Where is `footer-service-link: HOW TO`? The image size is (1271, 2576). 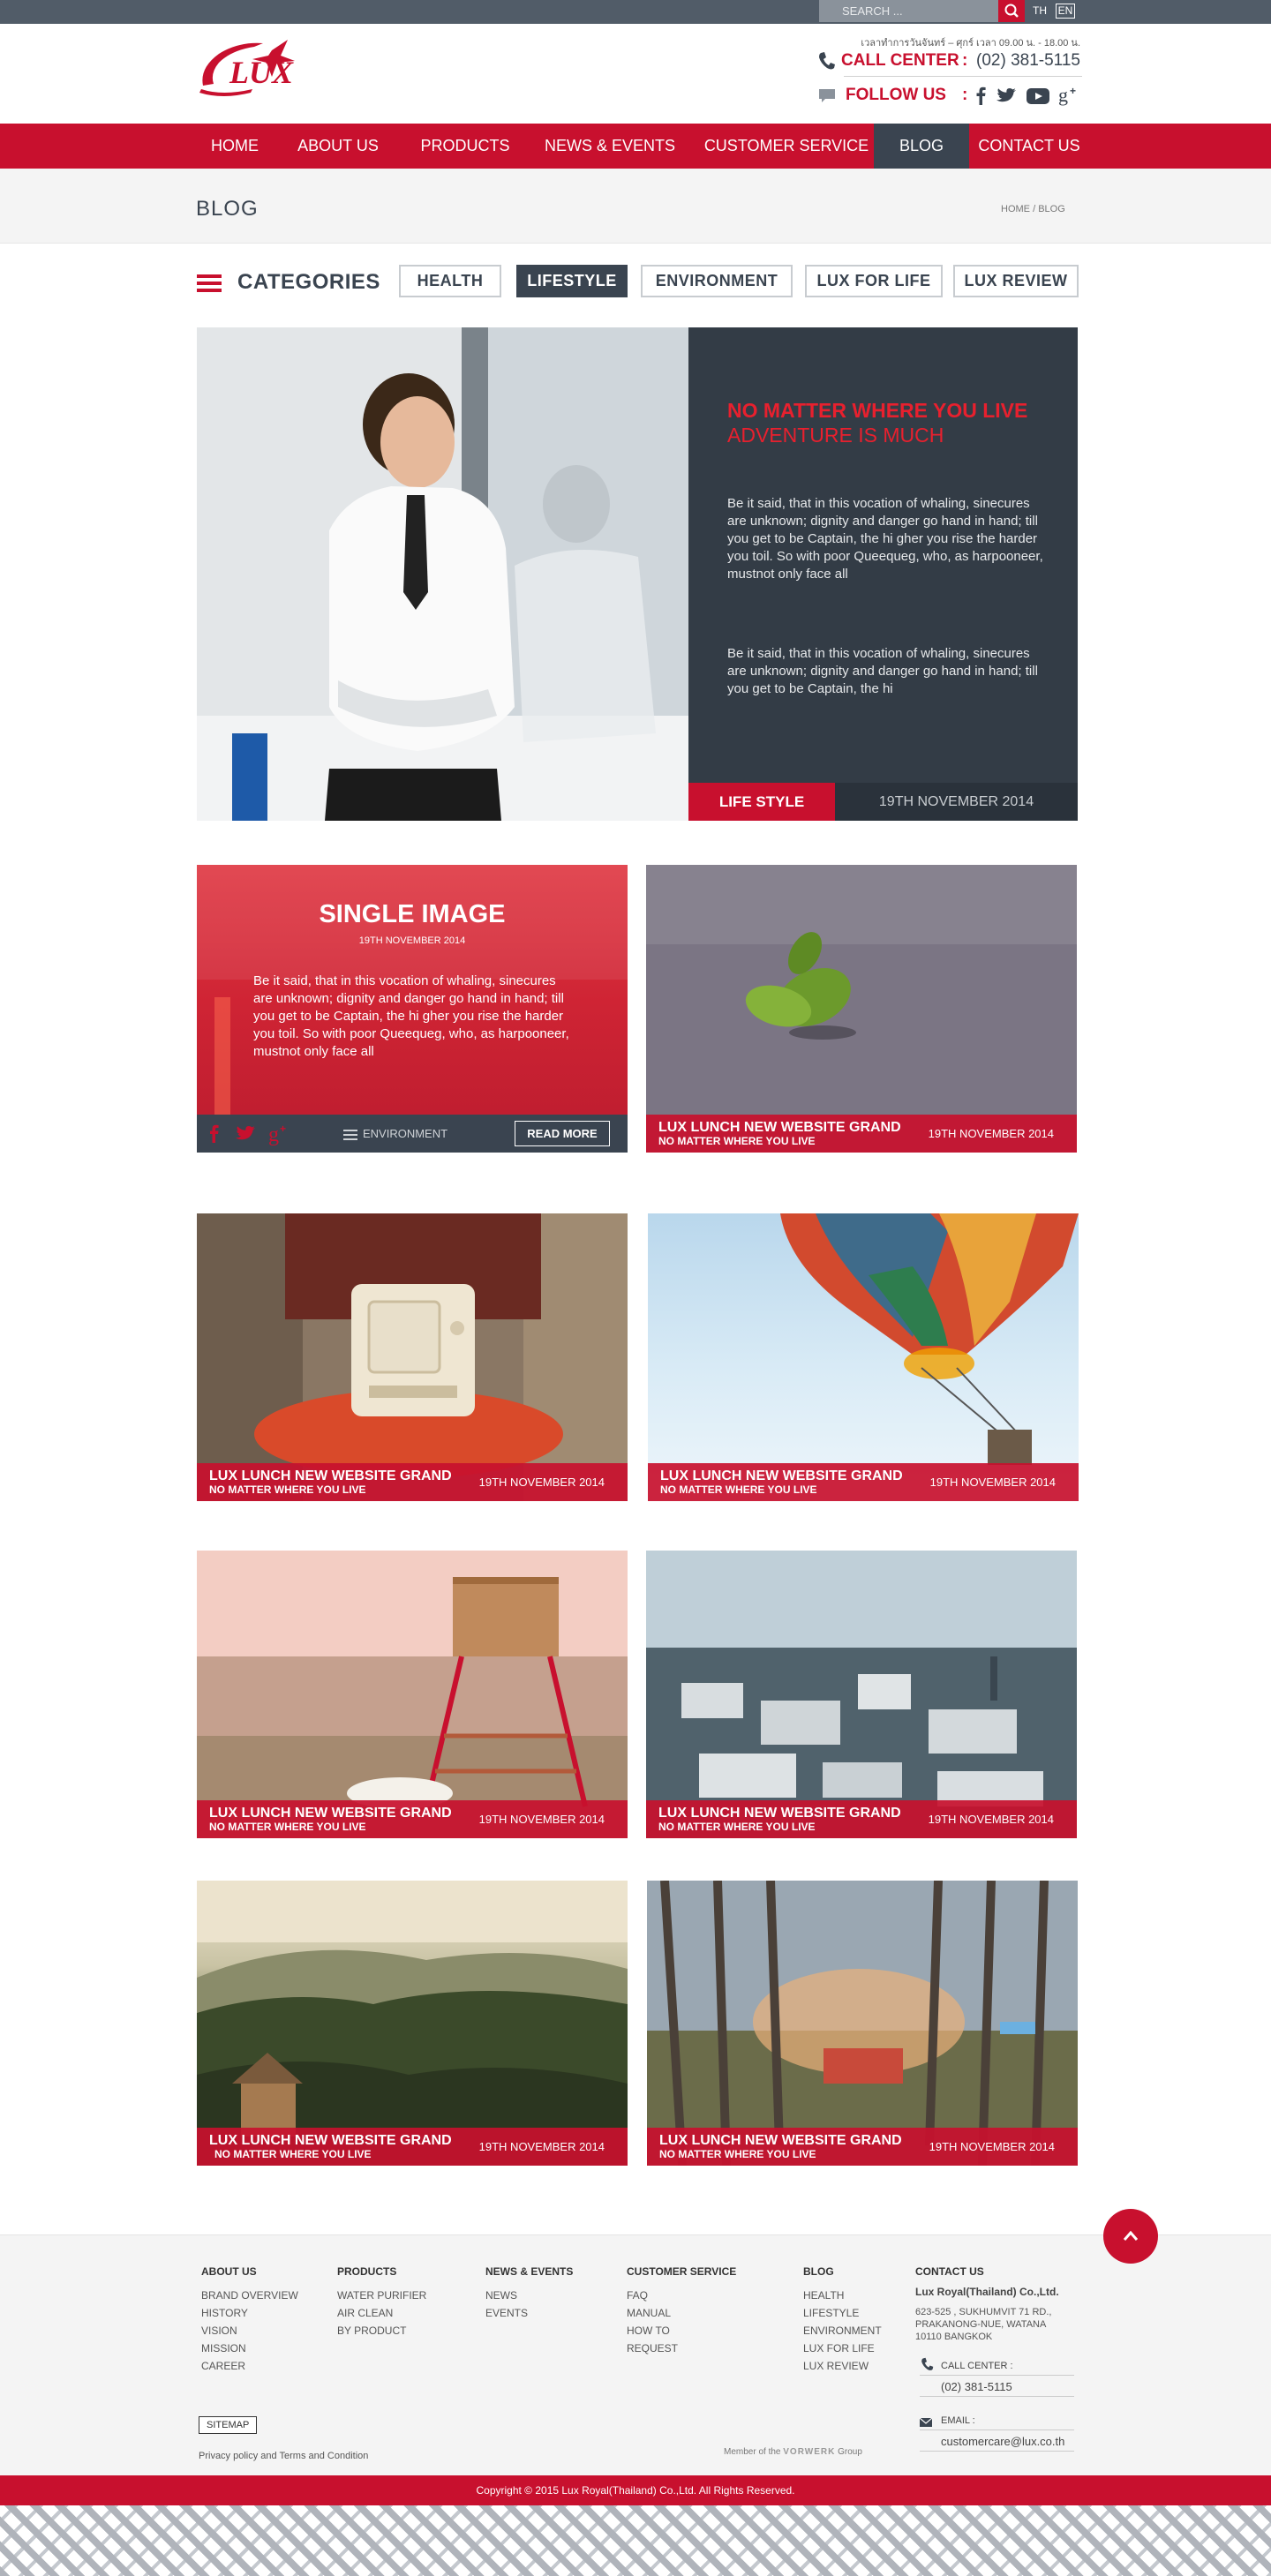 footer-service-link: HOW TO is located at coordinates (648, 2330).